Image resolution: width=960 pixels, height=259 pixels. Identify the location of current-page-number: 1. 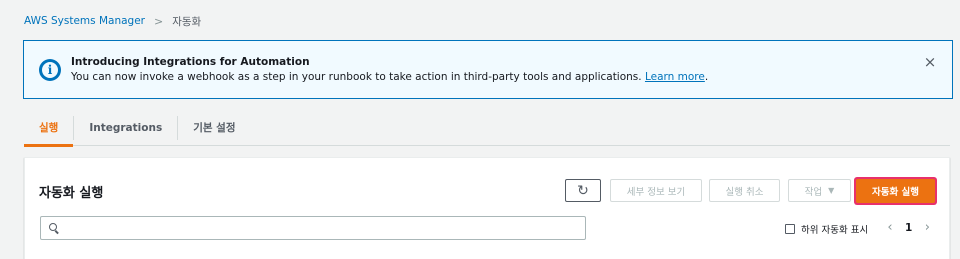
(908, 228).